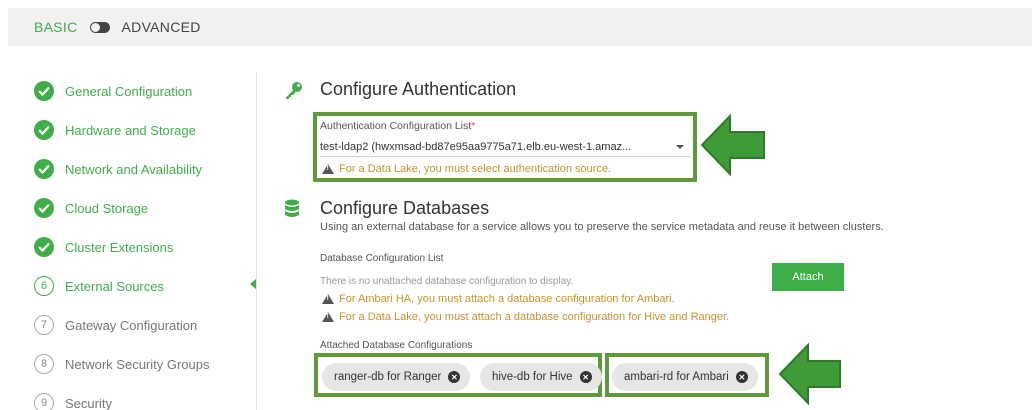 The image size is (1034, 410). What do you see at coordinates (131, 325) in the screenshot?
I see `step-label: Gateway Configuration` at bounding box center [131, 325].